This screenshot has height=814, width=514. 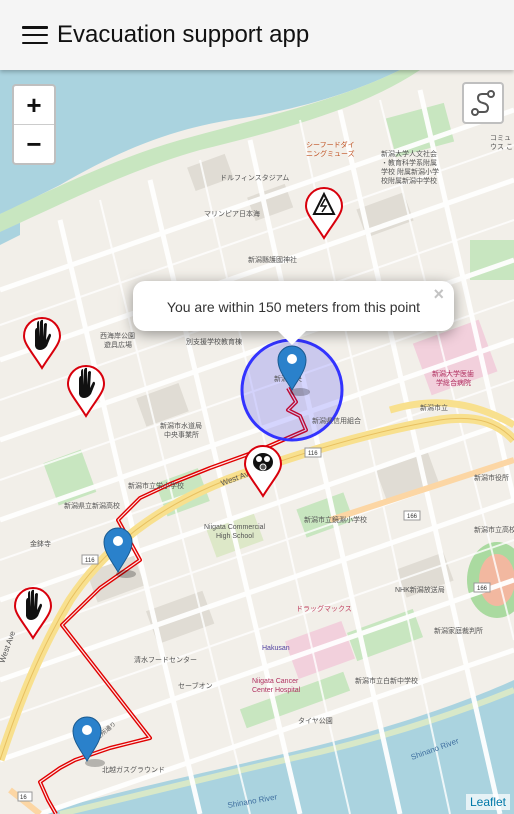 I want to click on svg-text: 清水フードセンター, so click(x=165, y=659).